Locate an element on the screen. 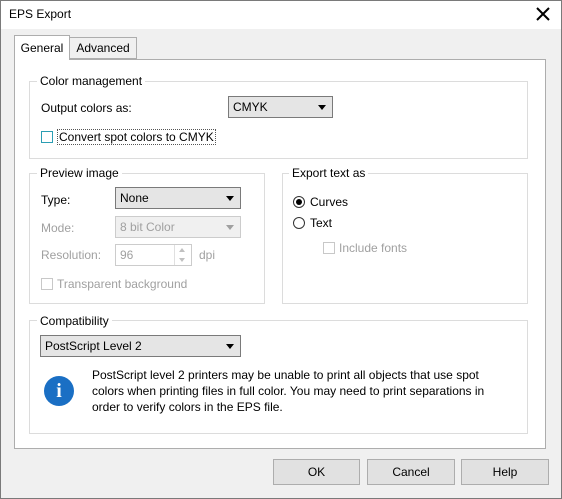  include-fonts-label: Include fonts is located at coordinates (373, 248).